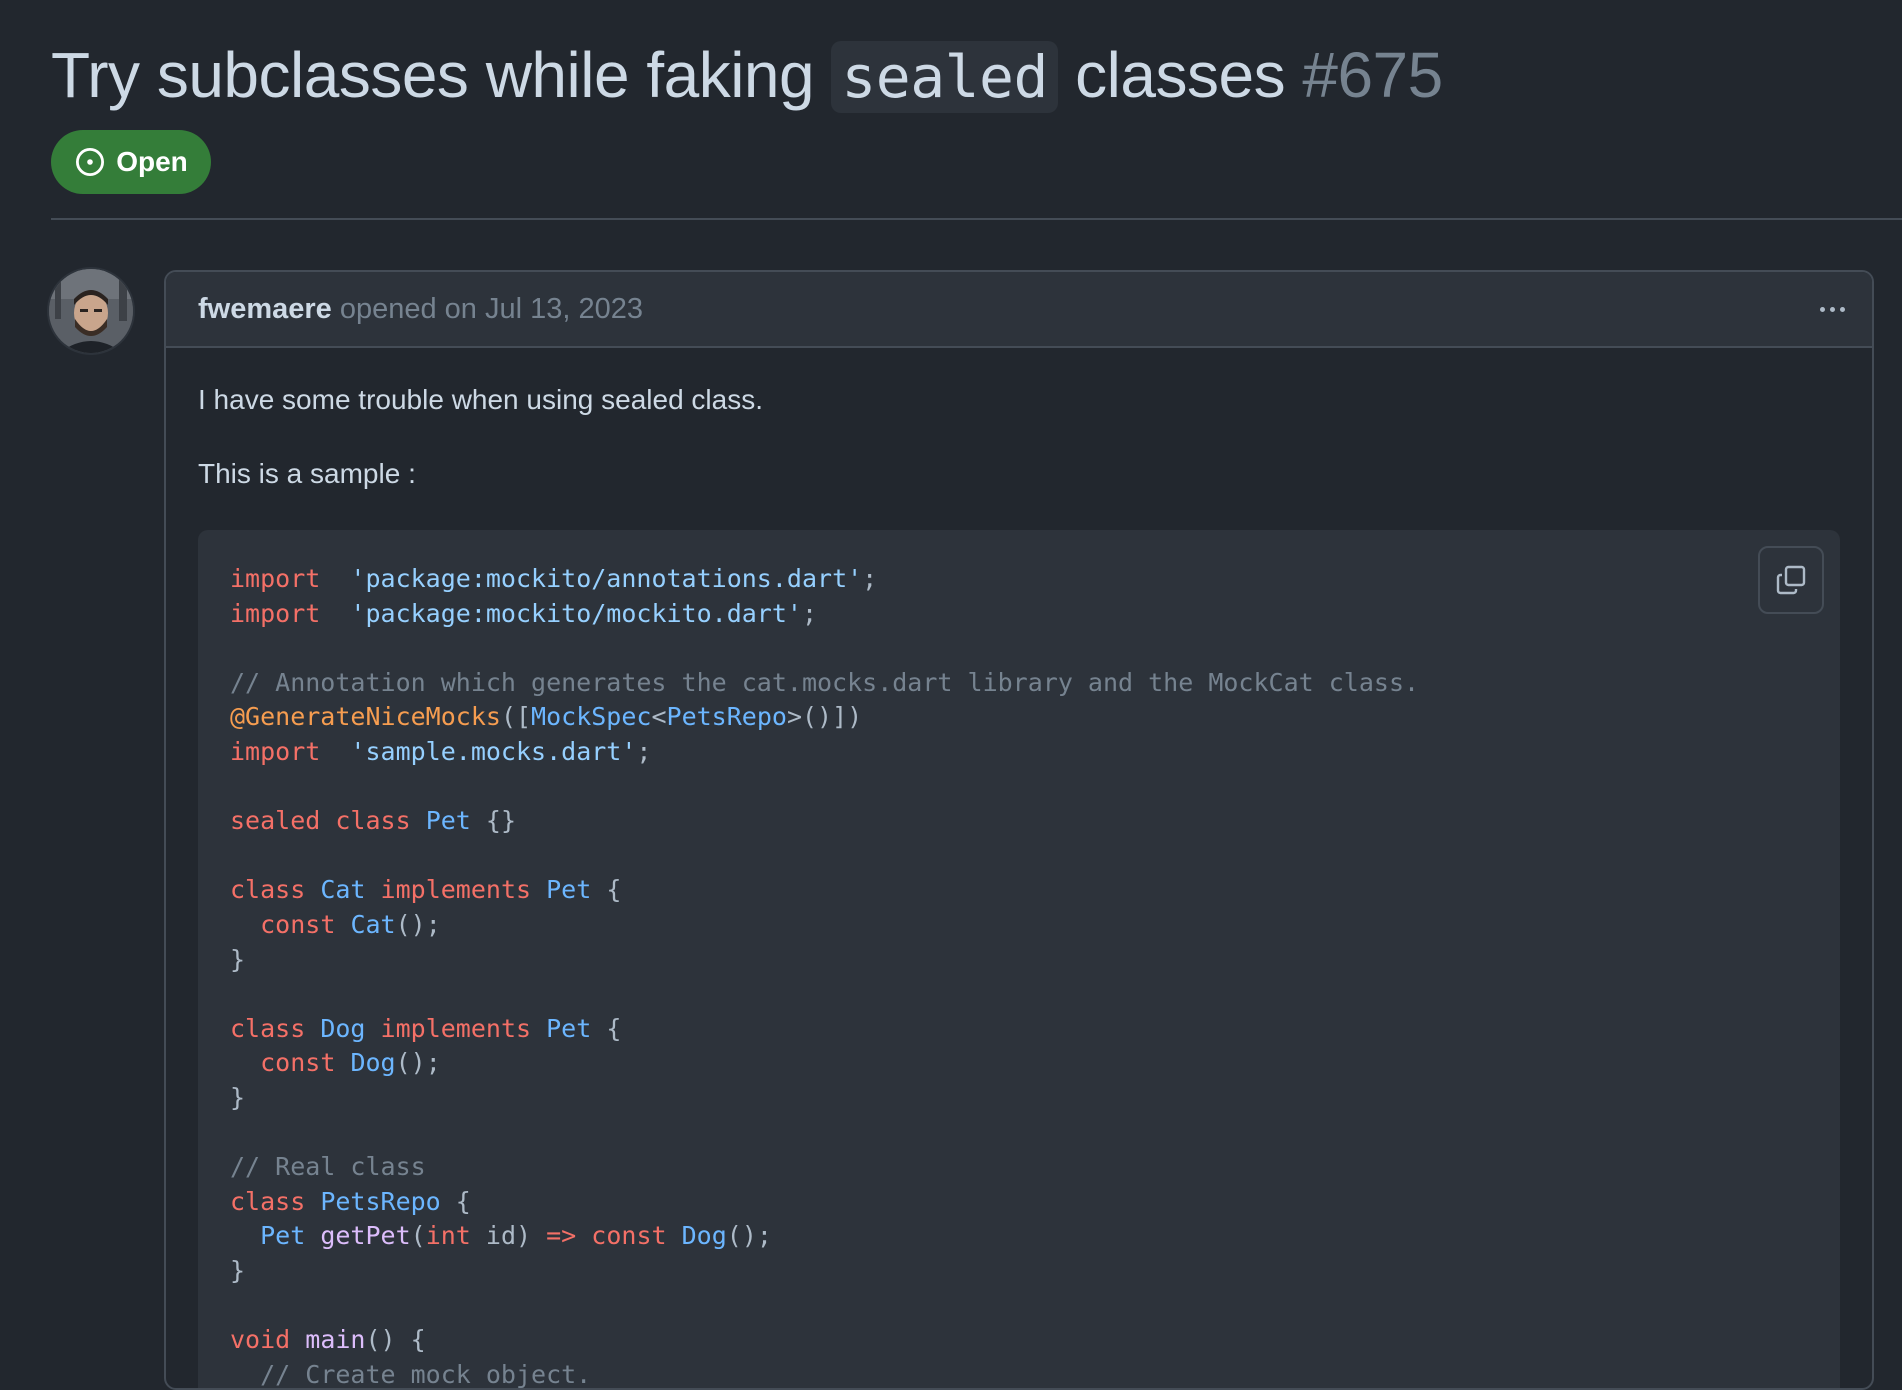 Image resolution: width=1902 pixels, height=1390 pixels. I want to click on copy-code-button, so click(1791, 580).